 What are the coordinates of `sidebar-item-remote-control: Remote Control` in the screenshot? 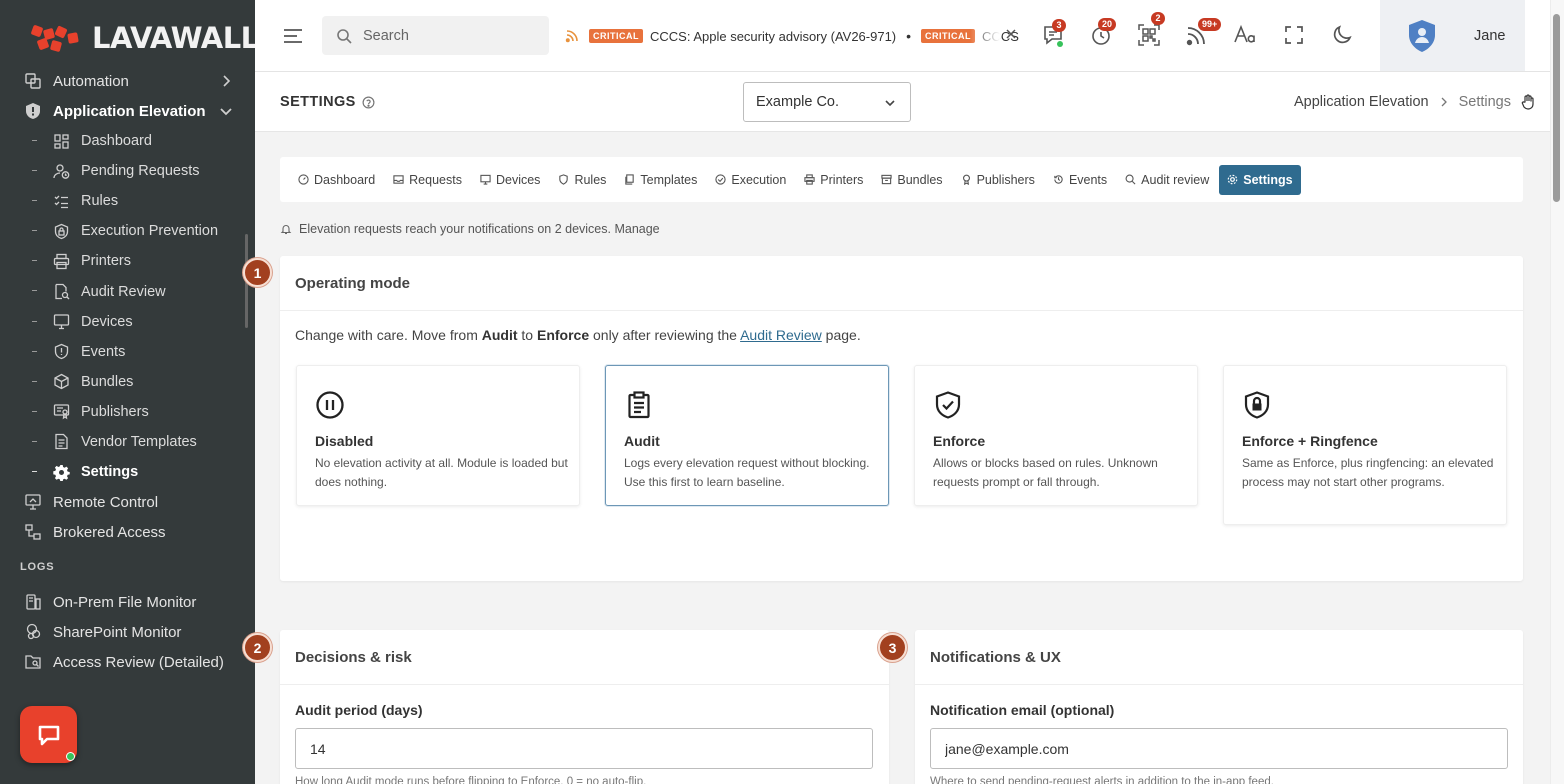 It's located at (127, 502).